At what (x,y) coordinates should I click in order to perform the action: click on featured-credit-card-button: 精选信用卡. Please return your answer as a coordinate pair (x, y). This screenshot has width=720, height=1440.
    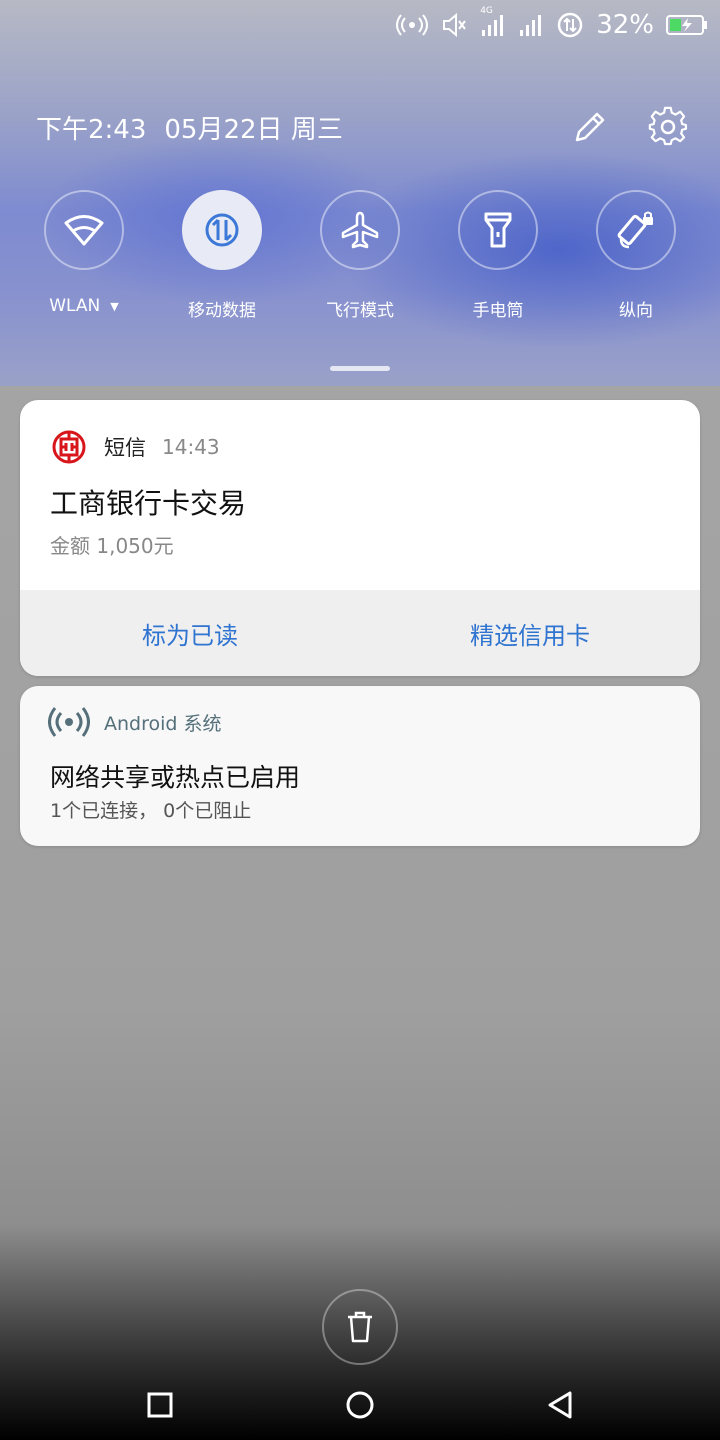
    Looking at the image, I should click on (530, 633).